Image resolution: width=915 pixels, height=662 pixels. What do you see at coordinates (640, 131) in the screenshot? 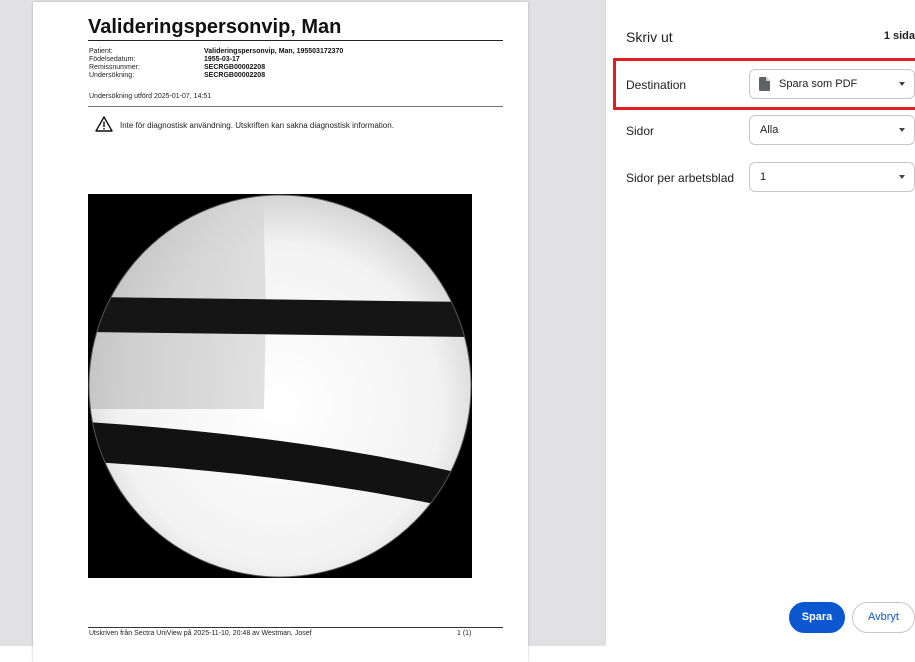
I see `pages-label: Sidor` at bounding box center [640, 131].